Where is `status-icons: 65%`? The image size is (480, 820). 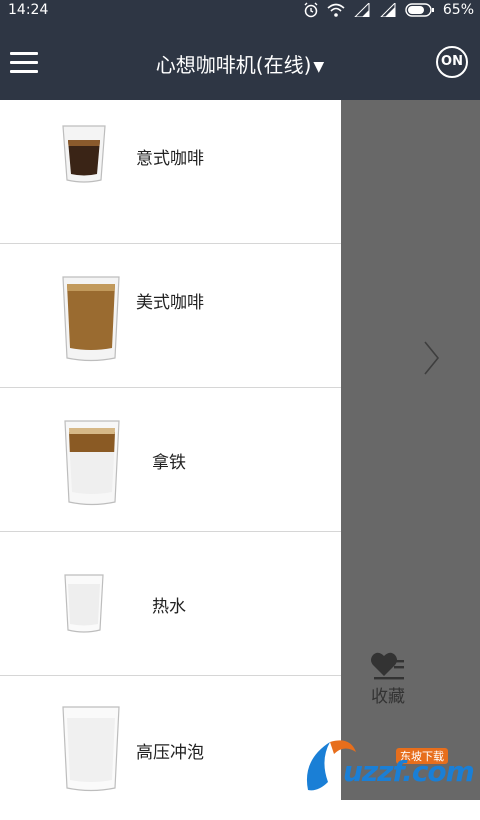
status-icons: 65% is located at coordinates (388, 10).